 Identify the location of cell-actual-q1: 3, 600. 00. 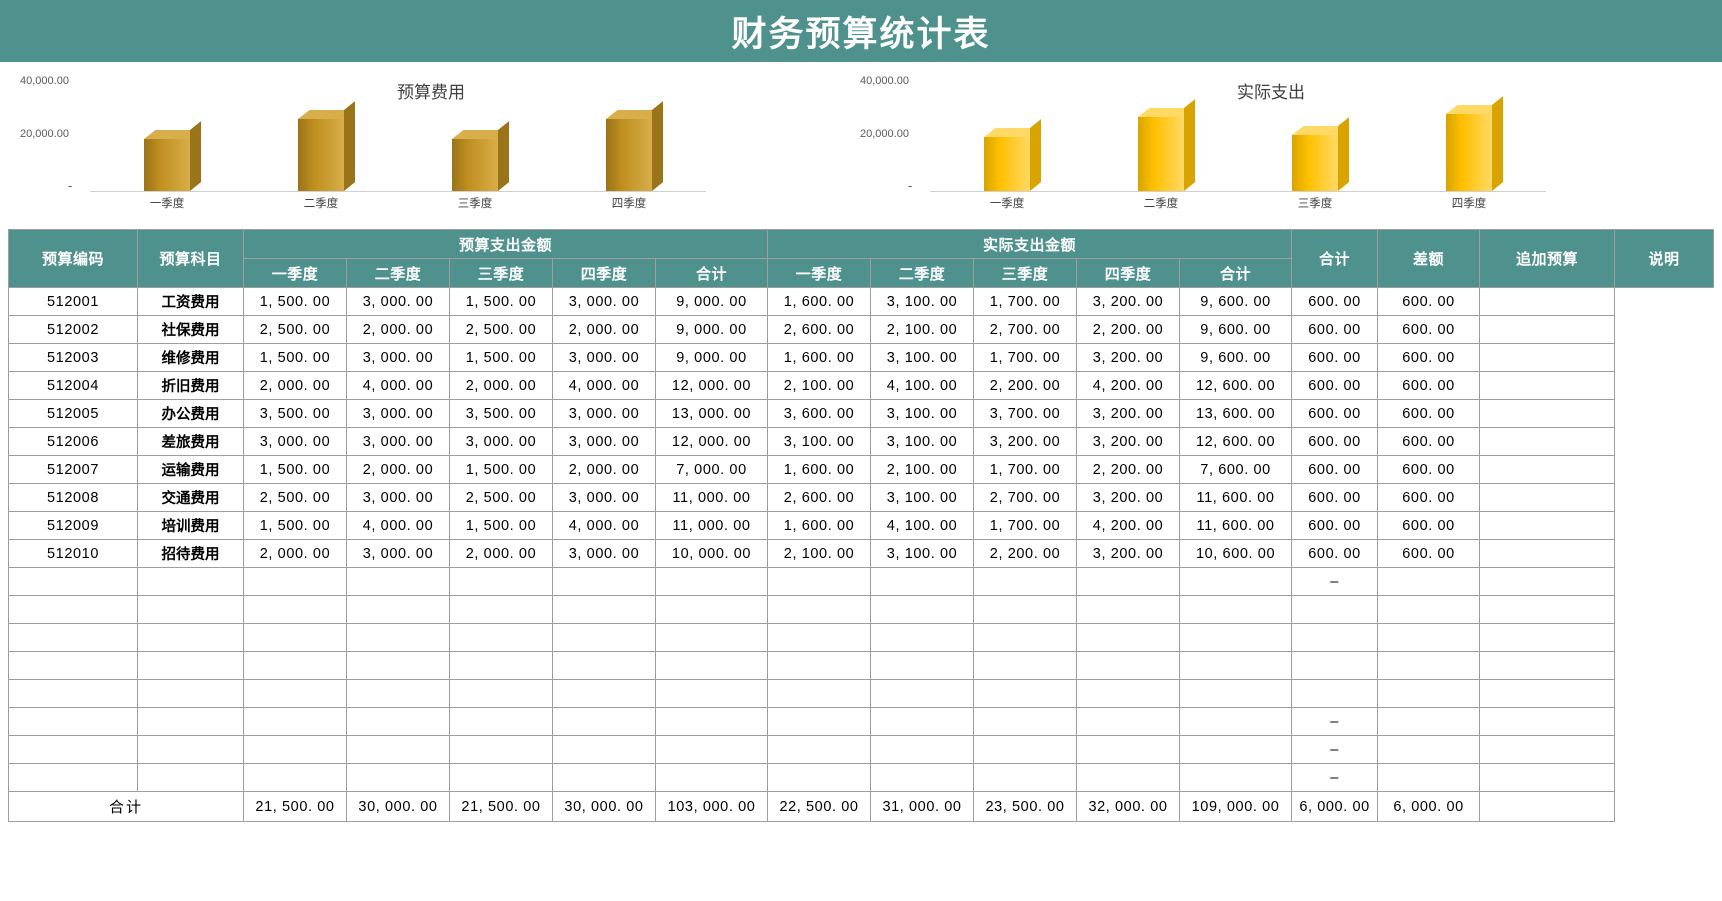
(819, 413).